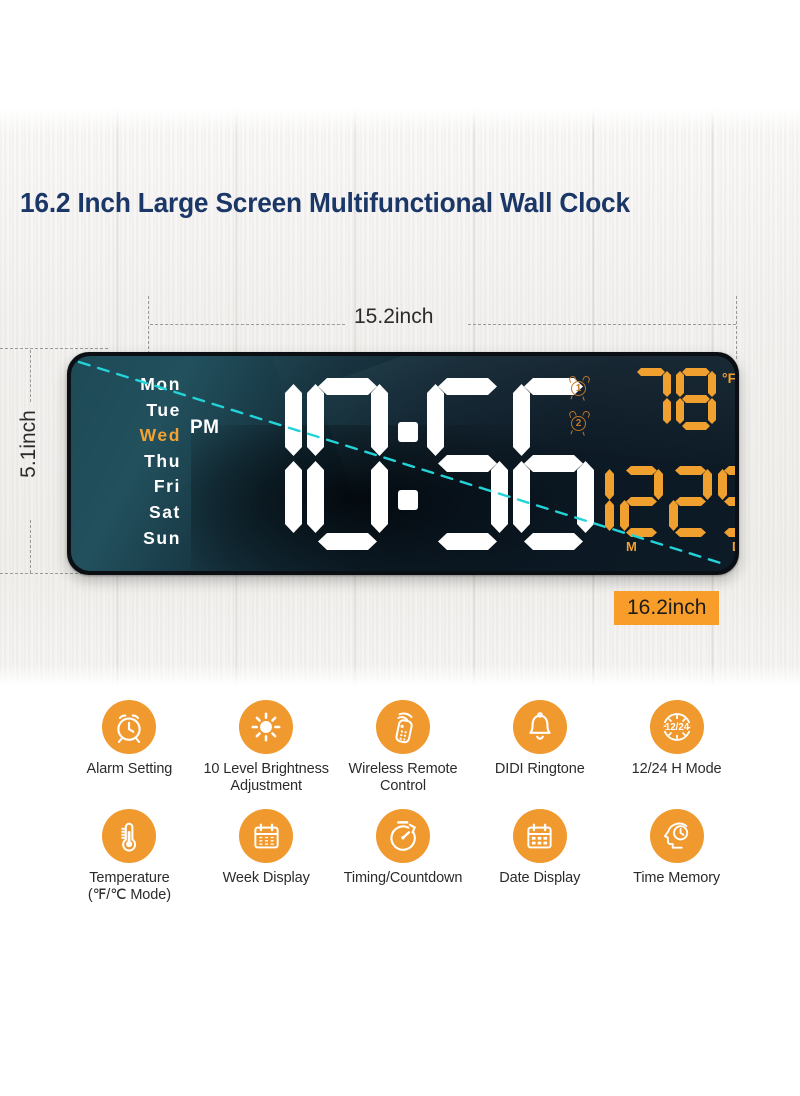 The height and width of the screenshot is (1096, 800). I want to click on time-colon, so click(408, 464).